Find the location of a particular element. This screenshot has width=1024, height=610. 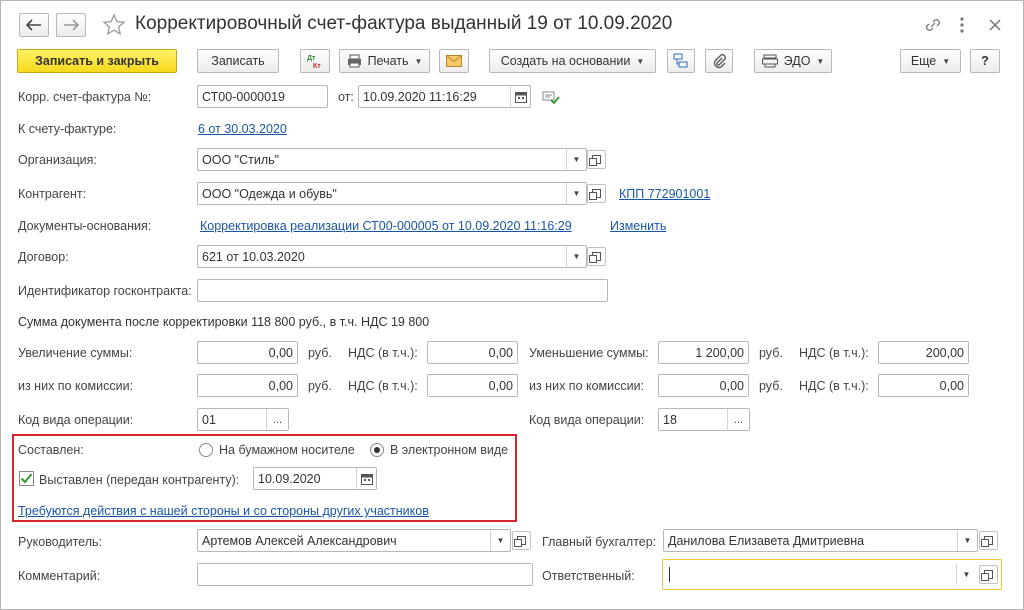

chief-accountant-open-button is located at coordinates (988, 540).